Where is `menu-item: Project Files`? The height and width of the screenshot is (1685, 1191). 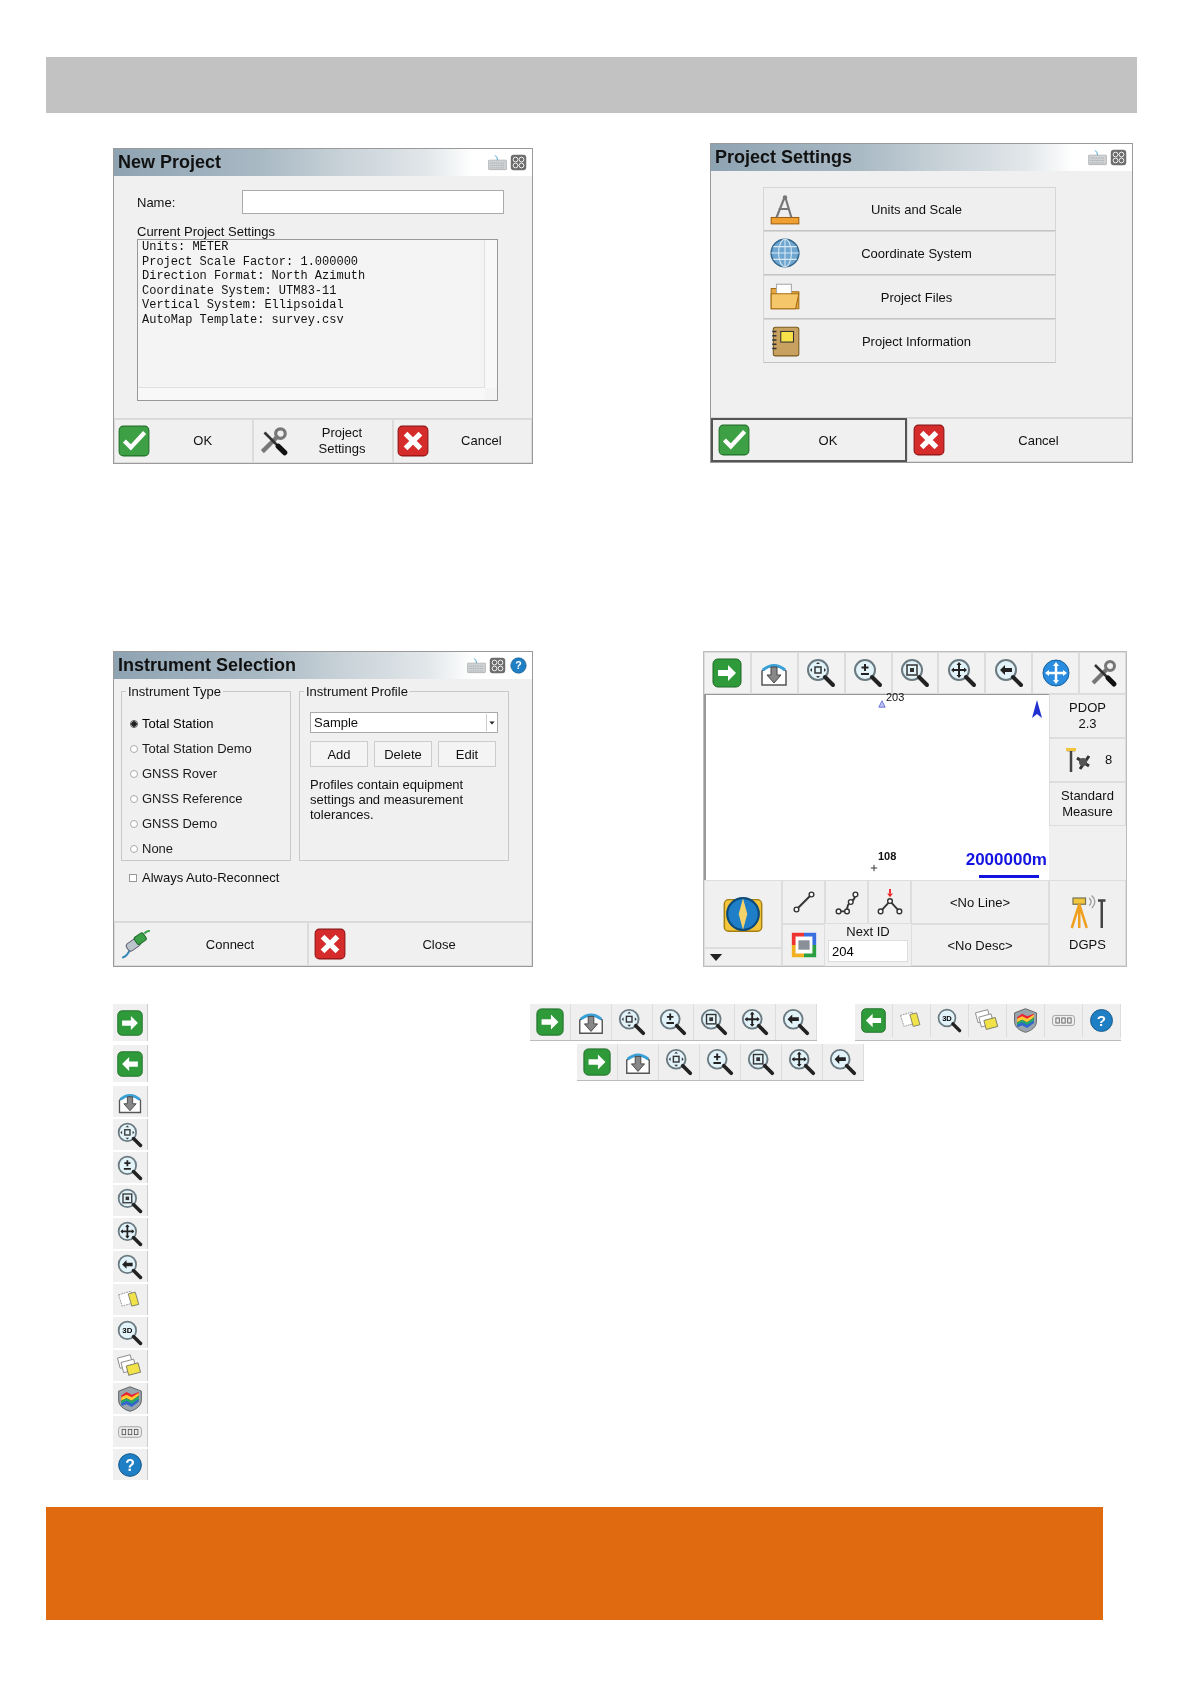 menu-item: Project Files is located at coordinates (909, 297).